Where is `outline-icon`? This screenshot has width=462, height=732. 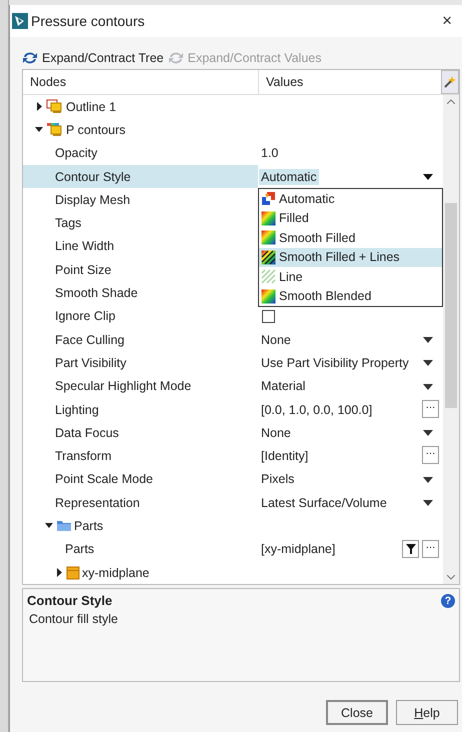
outline-icon is located at coordinates (55, 106).